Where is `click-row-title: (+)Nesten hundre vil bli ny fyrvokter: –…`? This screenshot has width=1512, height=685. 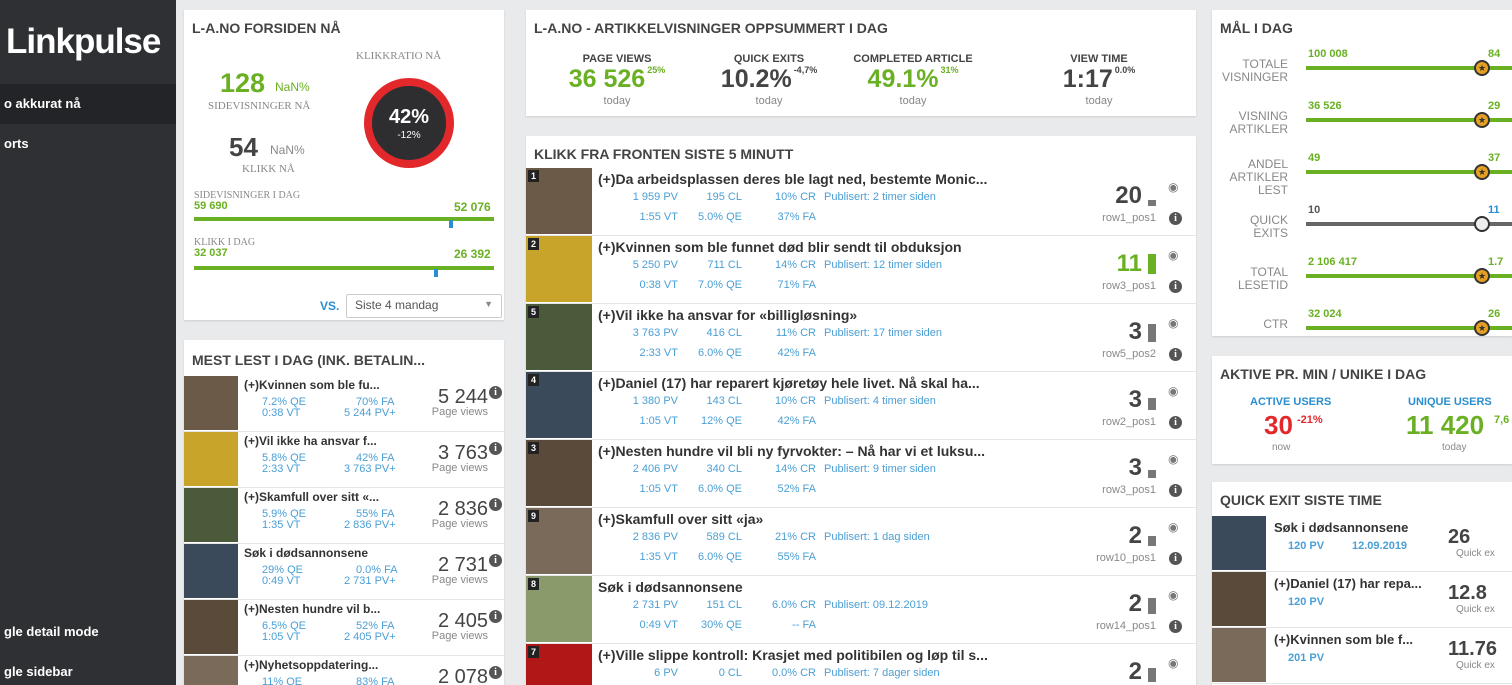 click-row-title: (+)Nesten hundre vil bli ny fyrvokter: –… is located at coordinates (791, 451).